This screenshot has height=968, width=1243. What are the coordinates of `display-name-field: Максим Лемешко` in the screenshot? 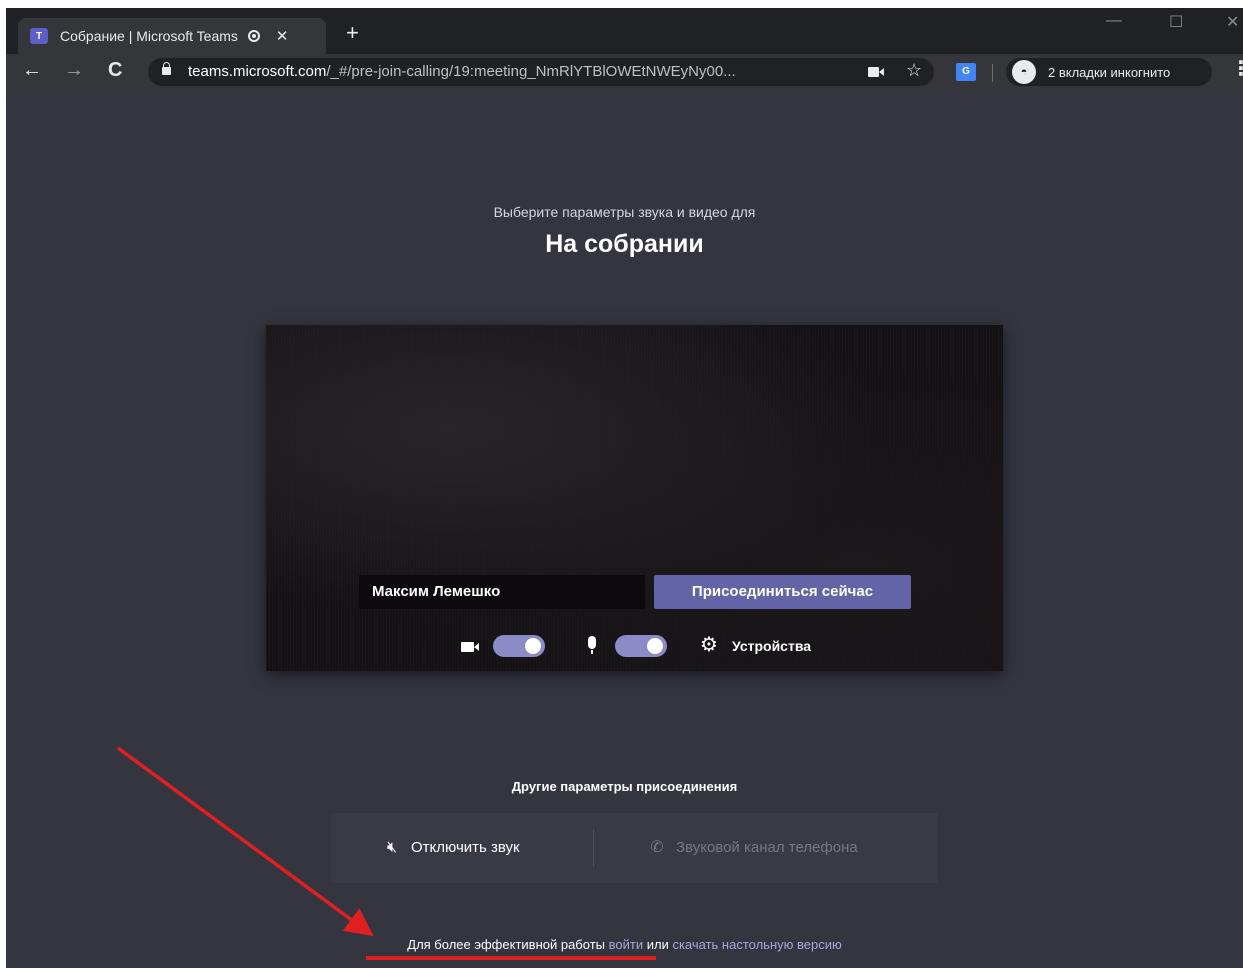 It's located at (502, 592).